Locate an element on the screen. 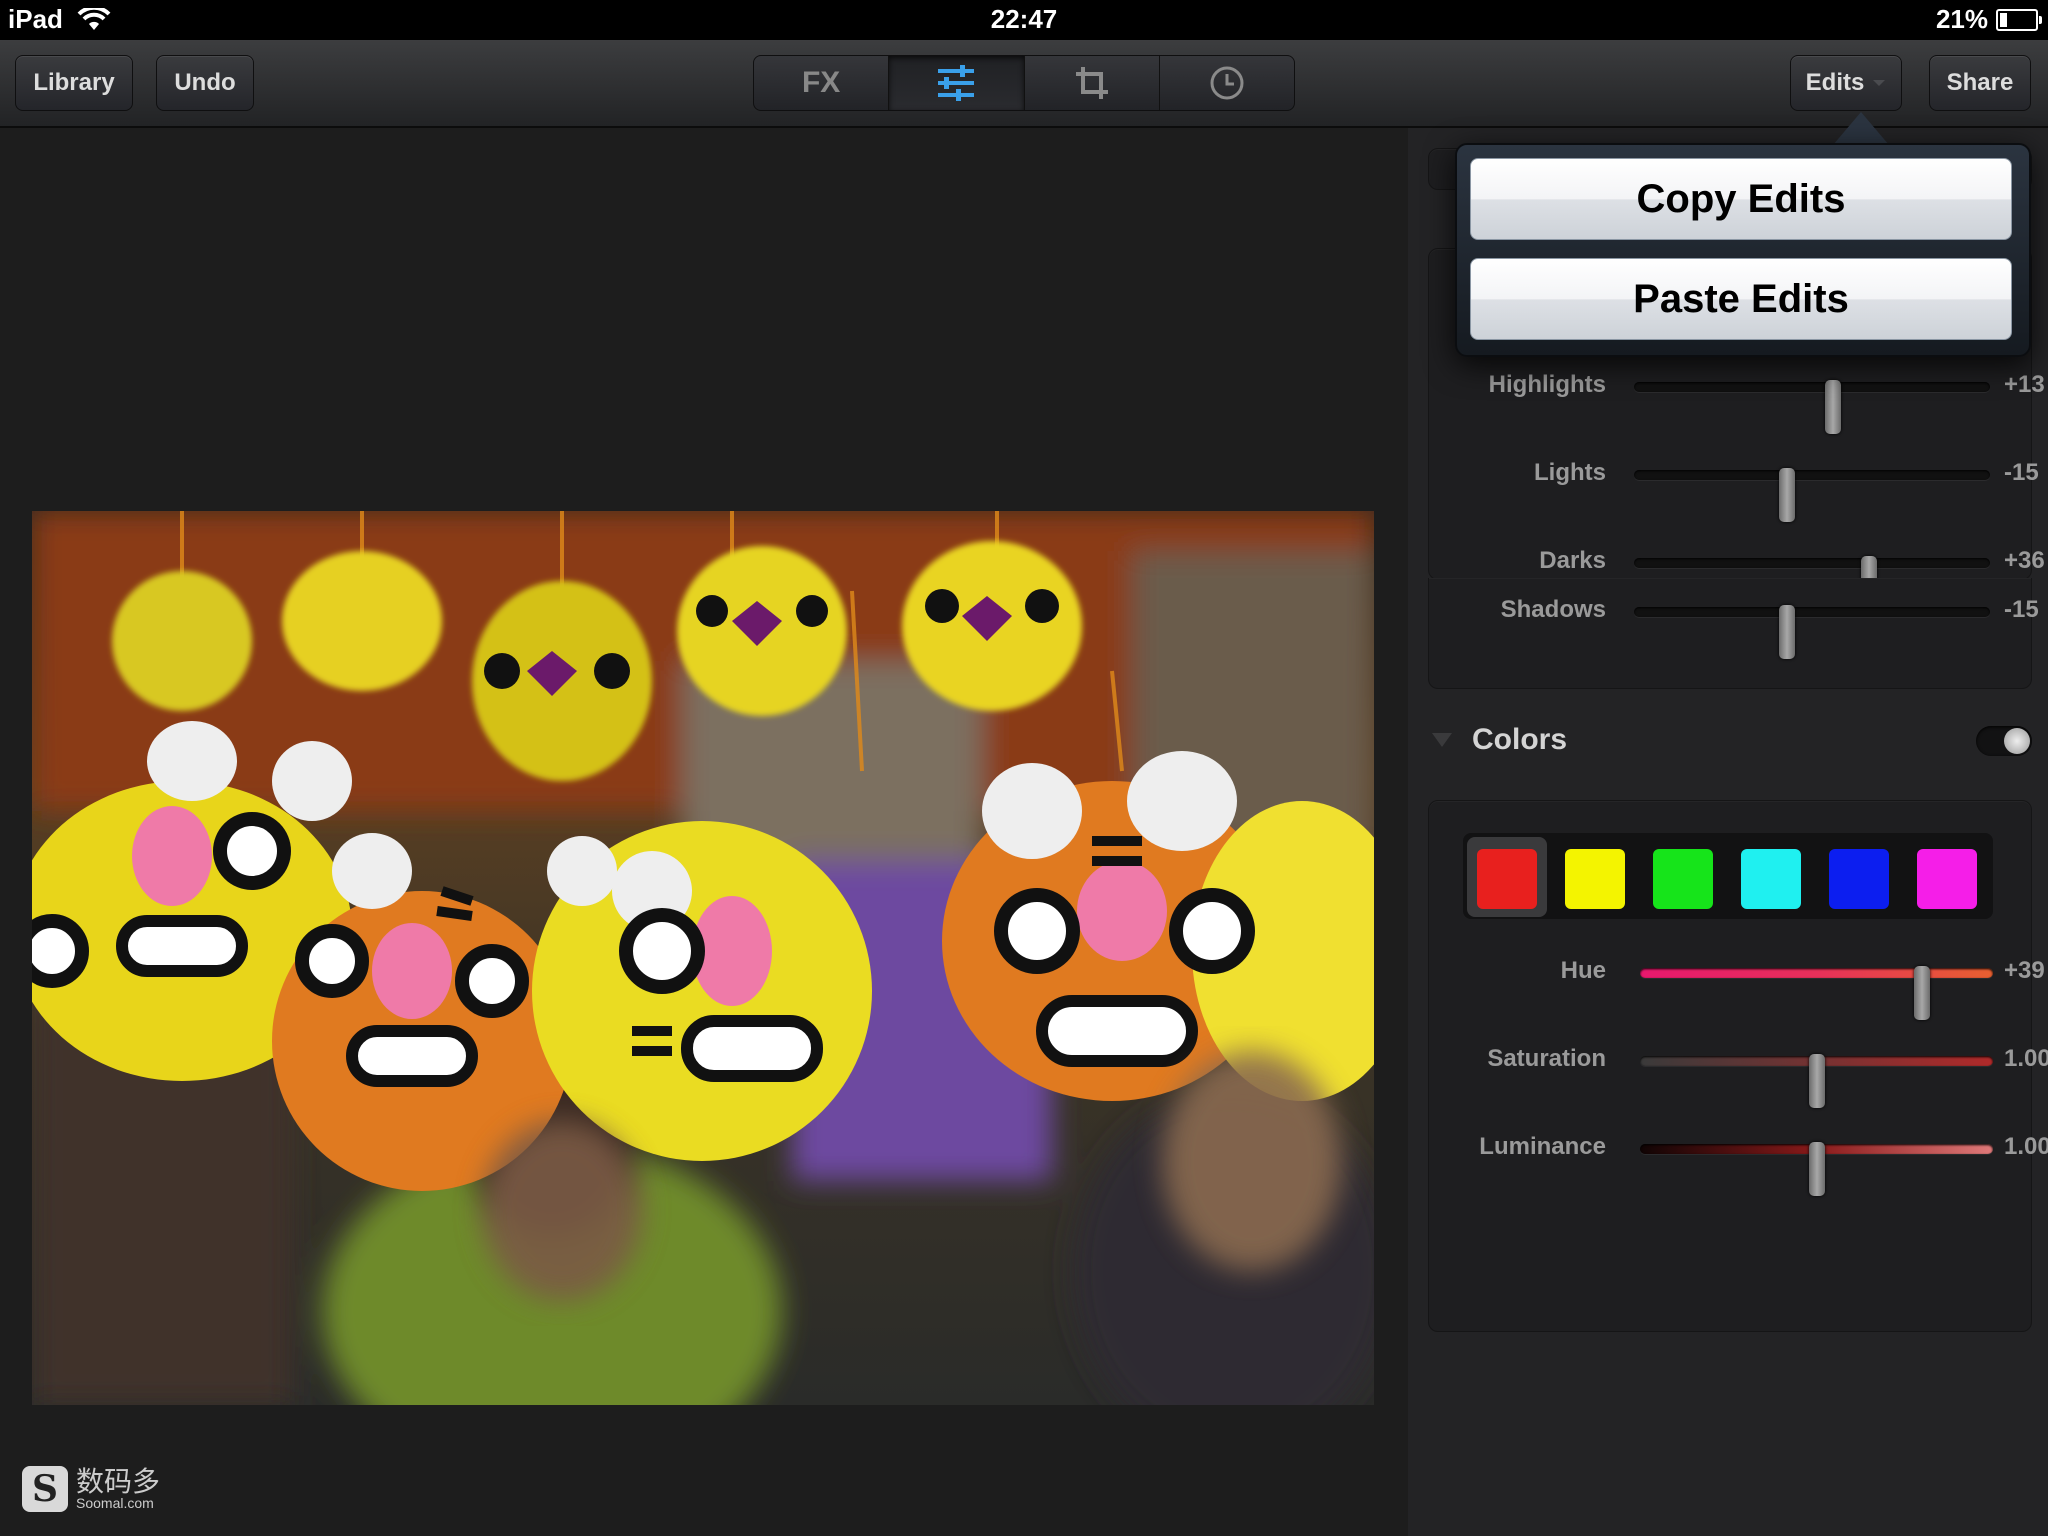  clock-icon is located at coordinates (1227, 83).